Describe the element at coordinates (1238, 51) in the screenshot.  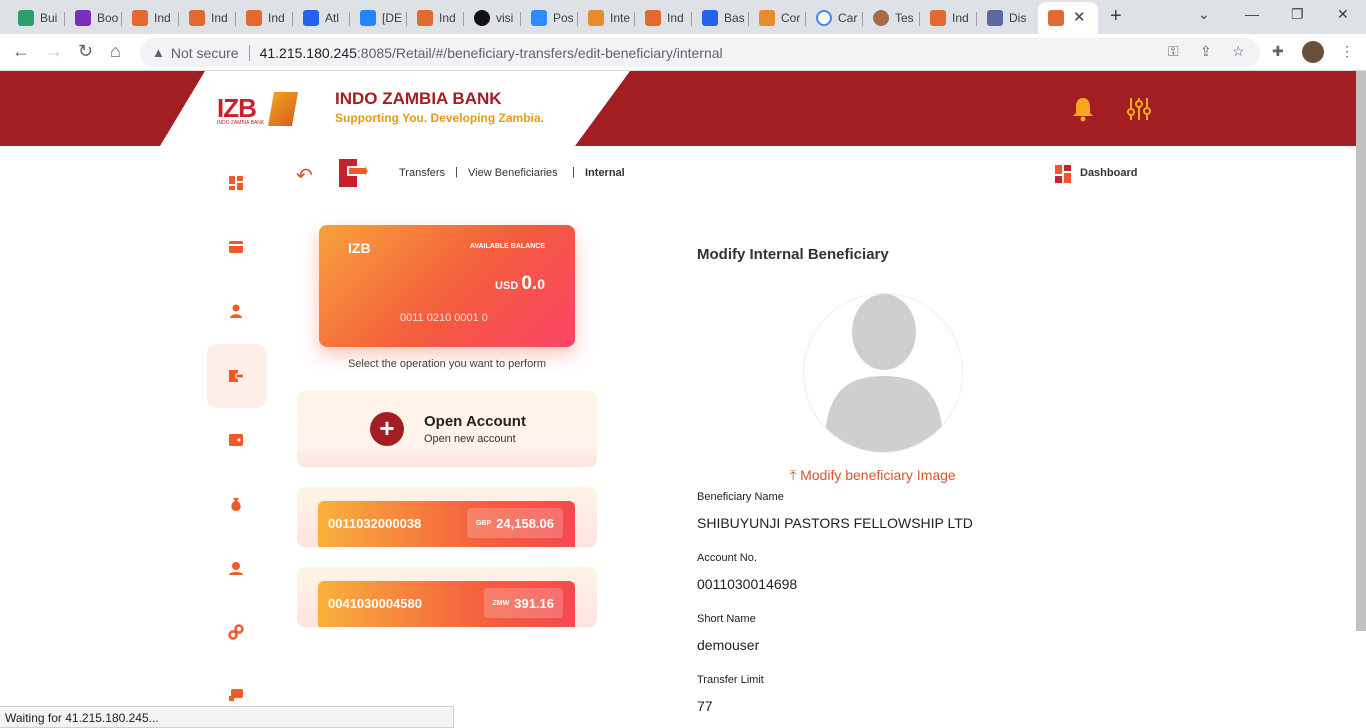
I see `star-icon: ☆` at that location.